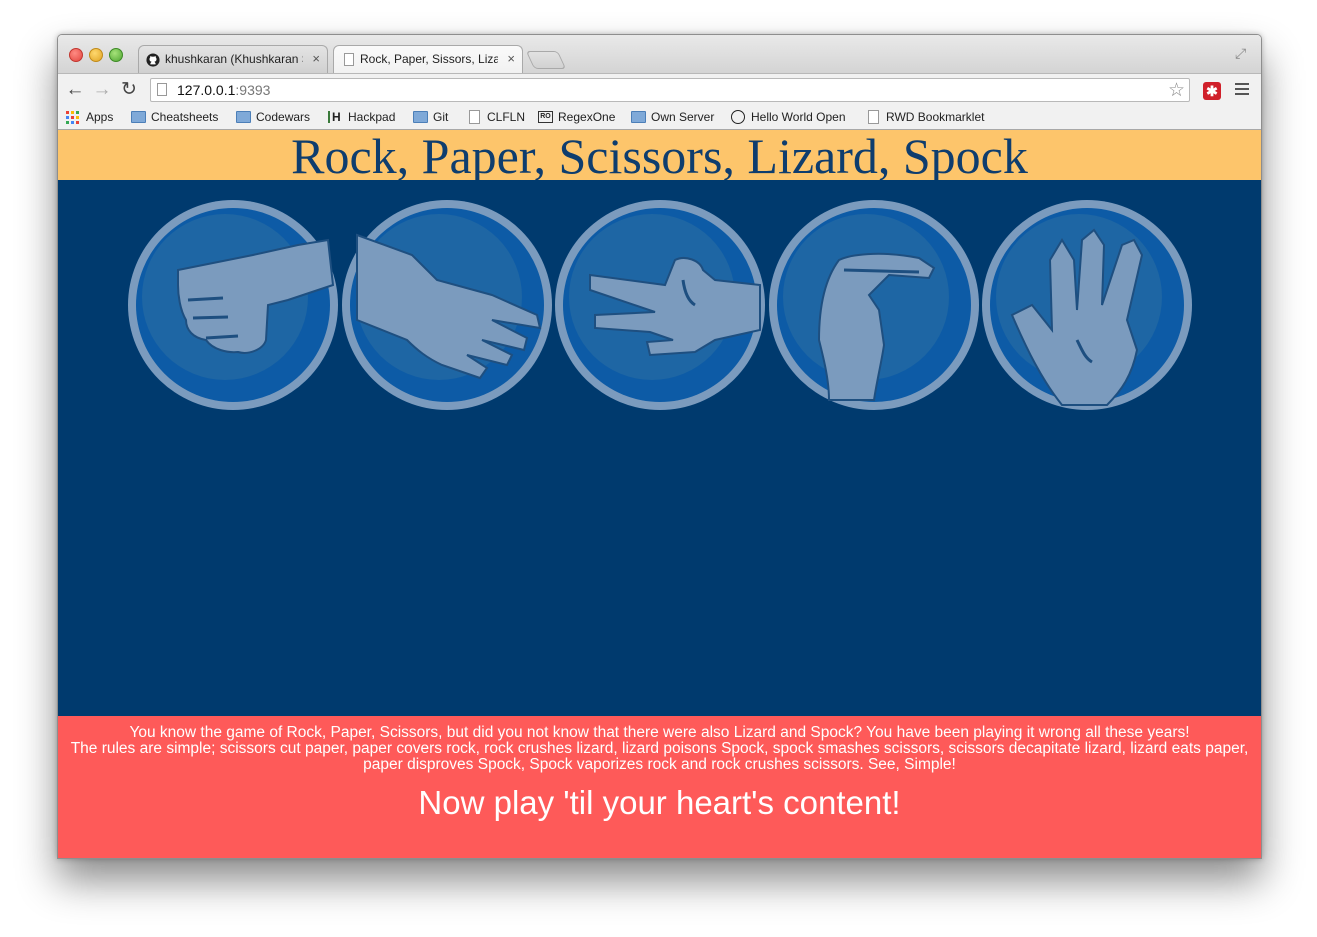 The width and height of the screenshot is (1317, 937). Describe the element at coordinates (430, 117) in the screenshot. I see `bookmark-git: Git` at that location.